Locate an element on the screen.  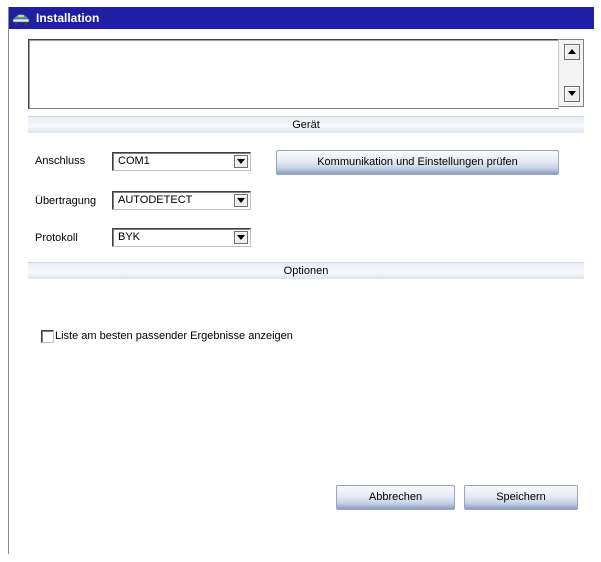
arrow-down-icon is located at coordinates (572, 93).